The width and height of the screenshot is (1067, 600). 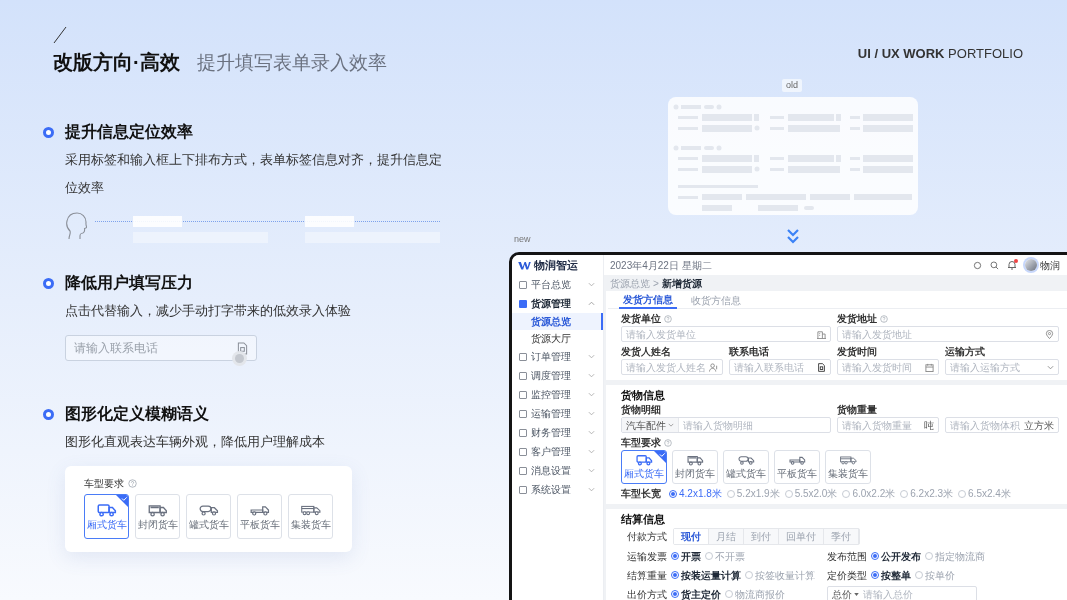 What do you see at coordinates (706, 575) in the screenshot?
I see `radio-option: 按装运量计算` at bounding box center [706, 575].